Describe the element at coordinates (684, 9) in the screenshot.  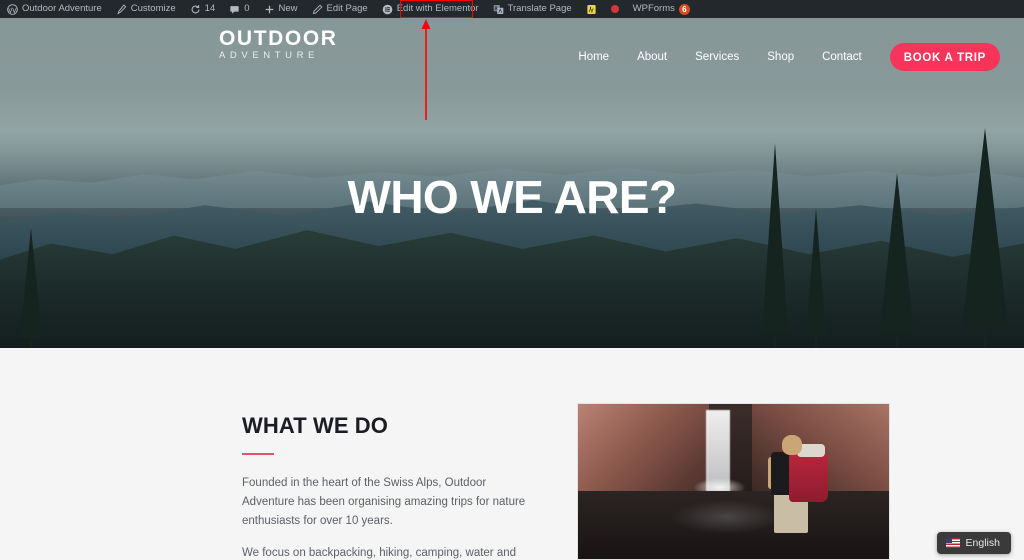
I see `adminbar-wpforms-badge: 6` at that location.